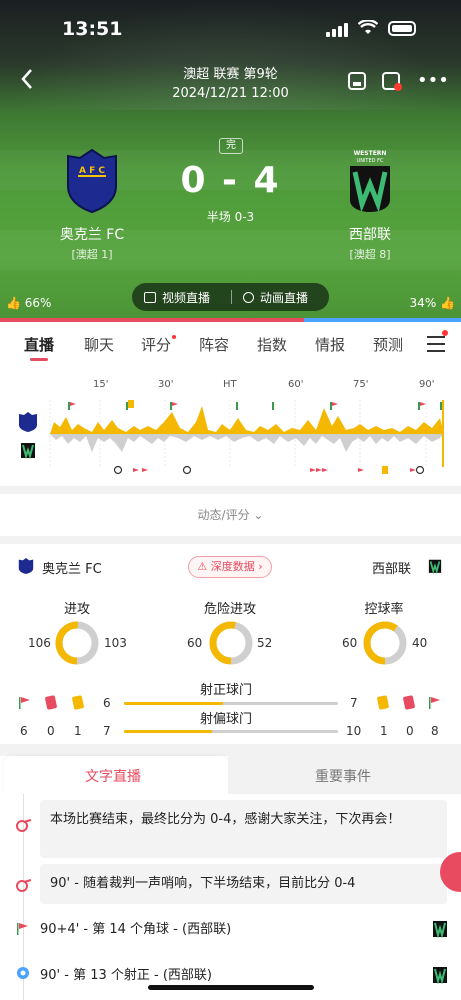 This screenshot has width=461, height=1000. What do you see at coordinates (370, 153) in the screenshot?
I see `svg-text: WESTERN` at bounding box center [370, 153].